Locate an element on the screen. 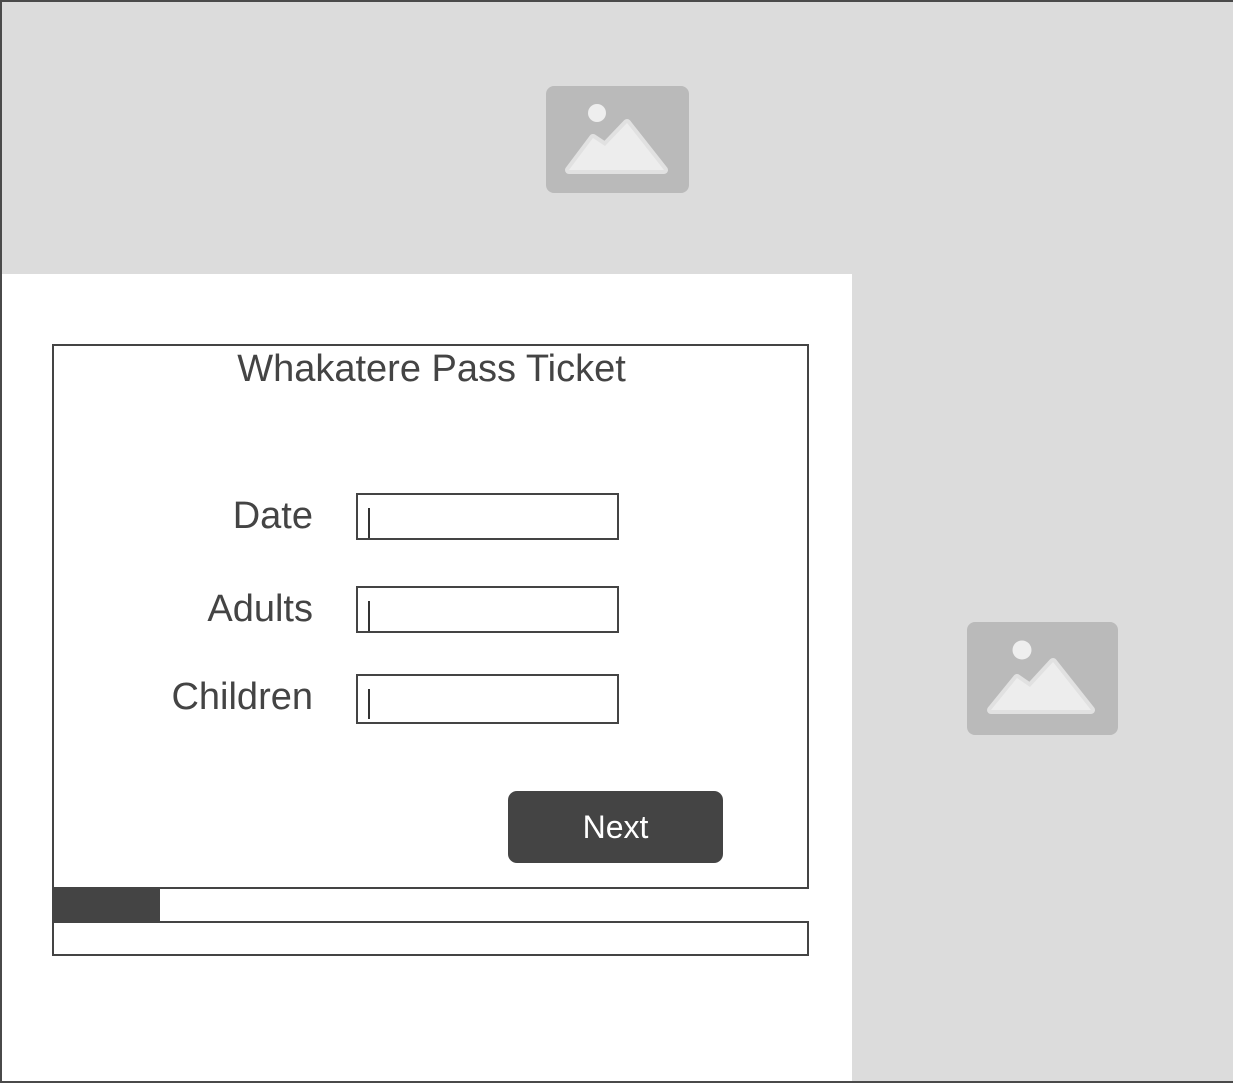 Image resolution: width=1233 pixels, height=1083 pixels. children-input is located at coordinates (487, 699).